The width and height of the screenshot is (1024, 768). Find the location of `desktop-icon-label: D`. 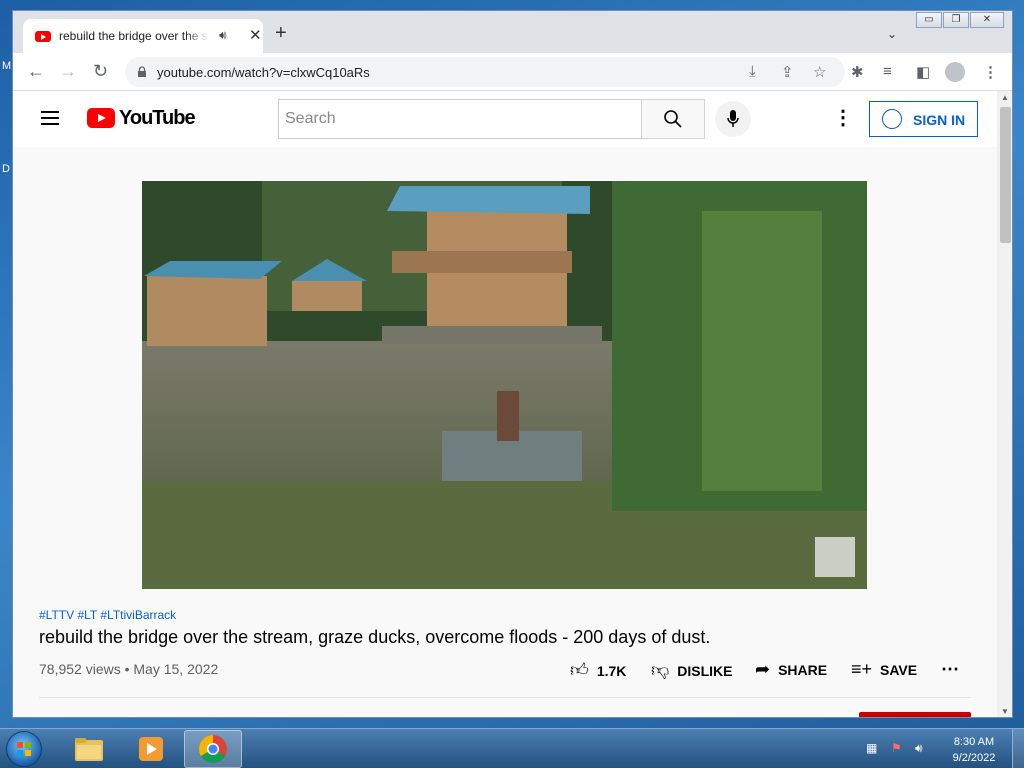

desktop-icon-label: D is located at coordinates (6, 169).